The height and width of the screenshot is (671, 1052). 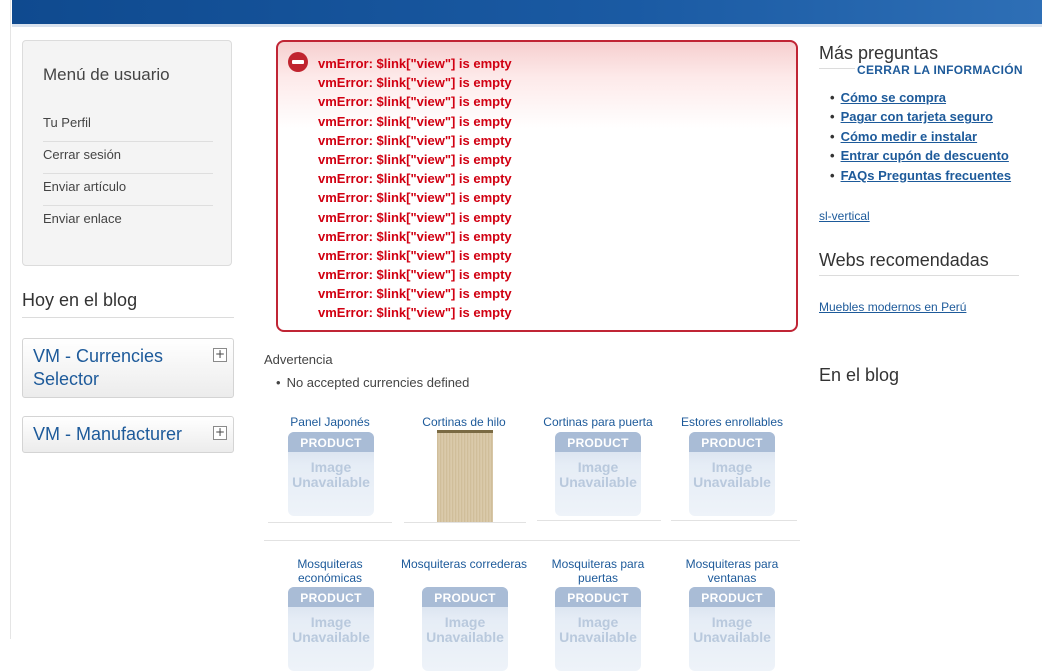 I want to click on product-name: Cortinas para puerta, so click(x=598, y=422).